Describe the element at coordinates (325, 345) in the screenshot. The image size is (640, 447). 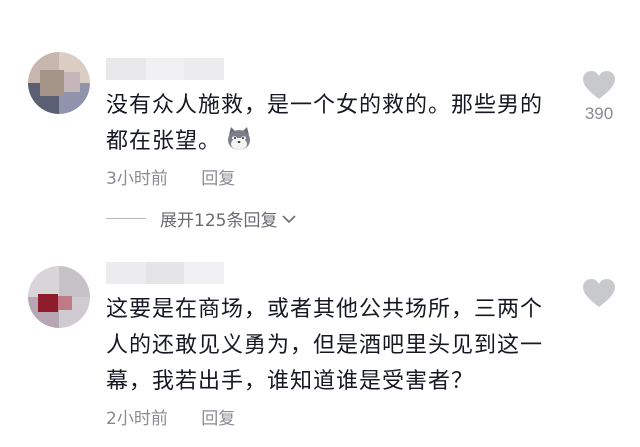
I see `comment-text-line: 人的还敢见义勇为，但是酒吧里头见到这一` at that location.